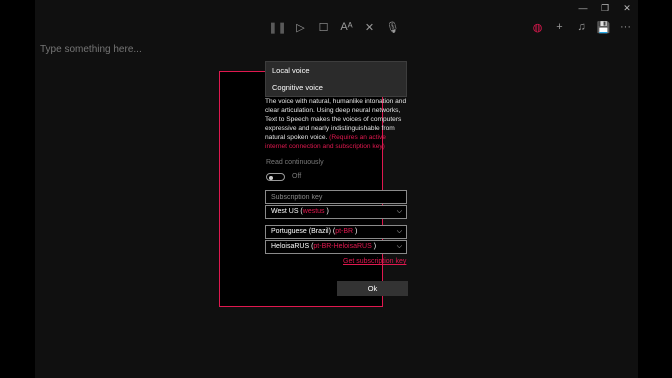 The height and width of the screenshot is (378, 672). I want to click on title-bar: — ❐ ✕, so click(605, 8).